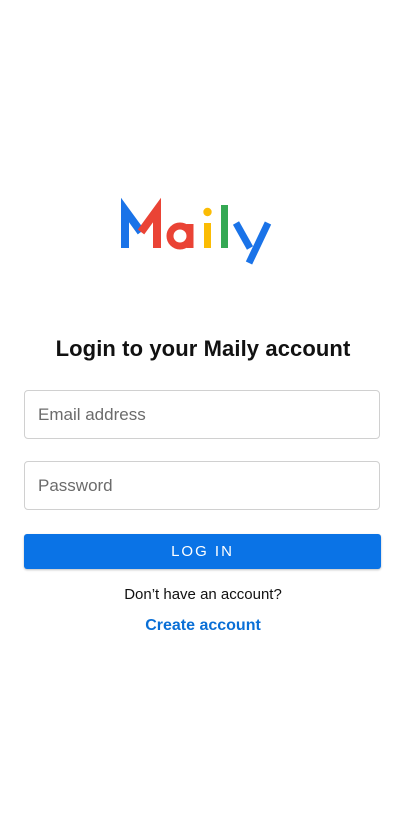 The width and height of the screenshot is (406, 834). What do you see at coordinates (203, 626) in the screenshot?
I see `create-account-link: Create account` at bounding box center [203, 626].